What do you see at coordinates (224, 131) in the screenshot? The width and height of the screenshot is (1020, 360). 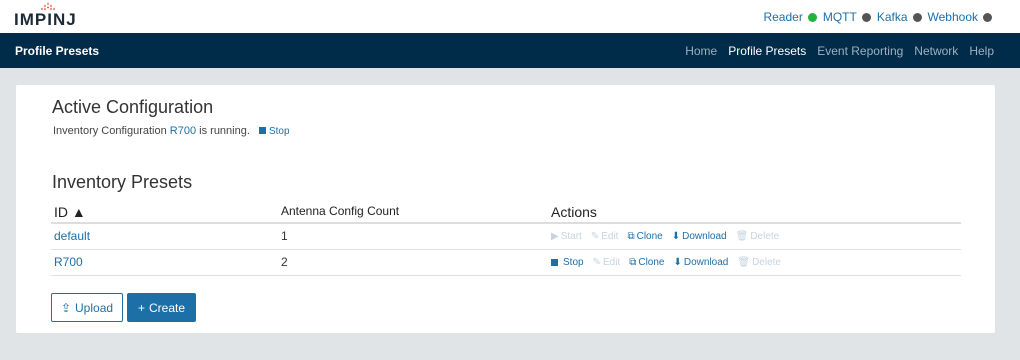 I see `status-text-suffix: is running.` at bounding box center [224, 131].